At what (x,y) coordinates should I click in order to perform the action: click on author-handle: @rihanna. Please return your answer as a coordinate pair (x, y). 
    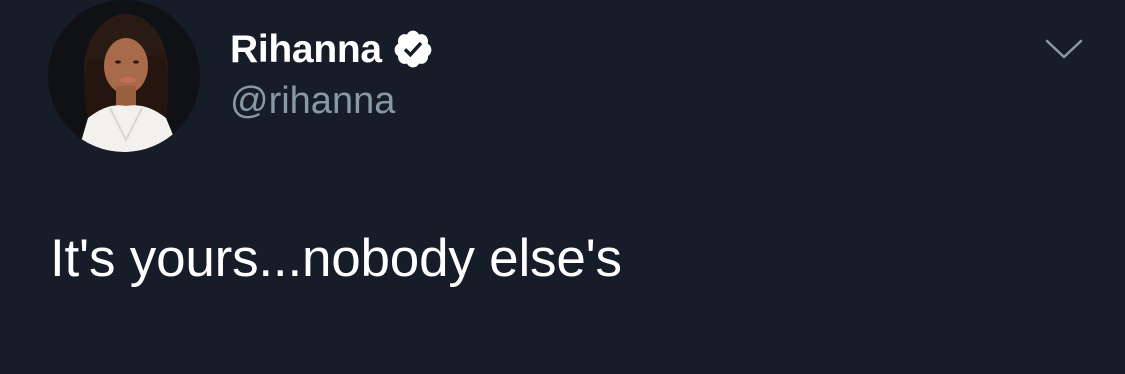
    Looking at the image, I should click on (312, 101).